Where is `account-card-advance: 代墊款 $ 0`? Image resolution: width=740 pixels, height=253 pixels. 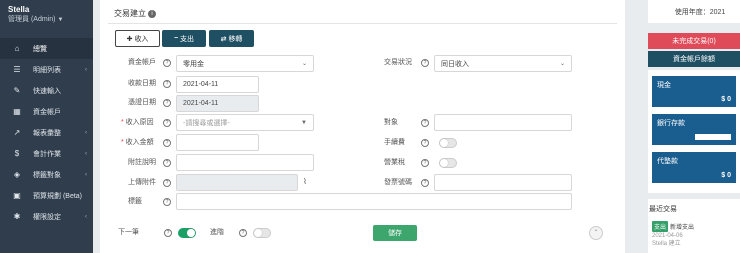 account-card-advance: 代墊款 $ 0 is located at coordinates (694, 167).